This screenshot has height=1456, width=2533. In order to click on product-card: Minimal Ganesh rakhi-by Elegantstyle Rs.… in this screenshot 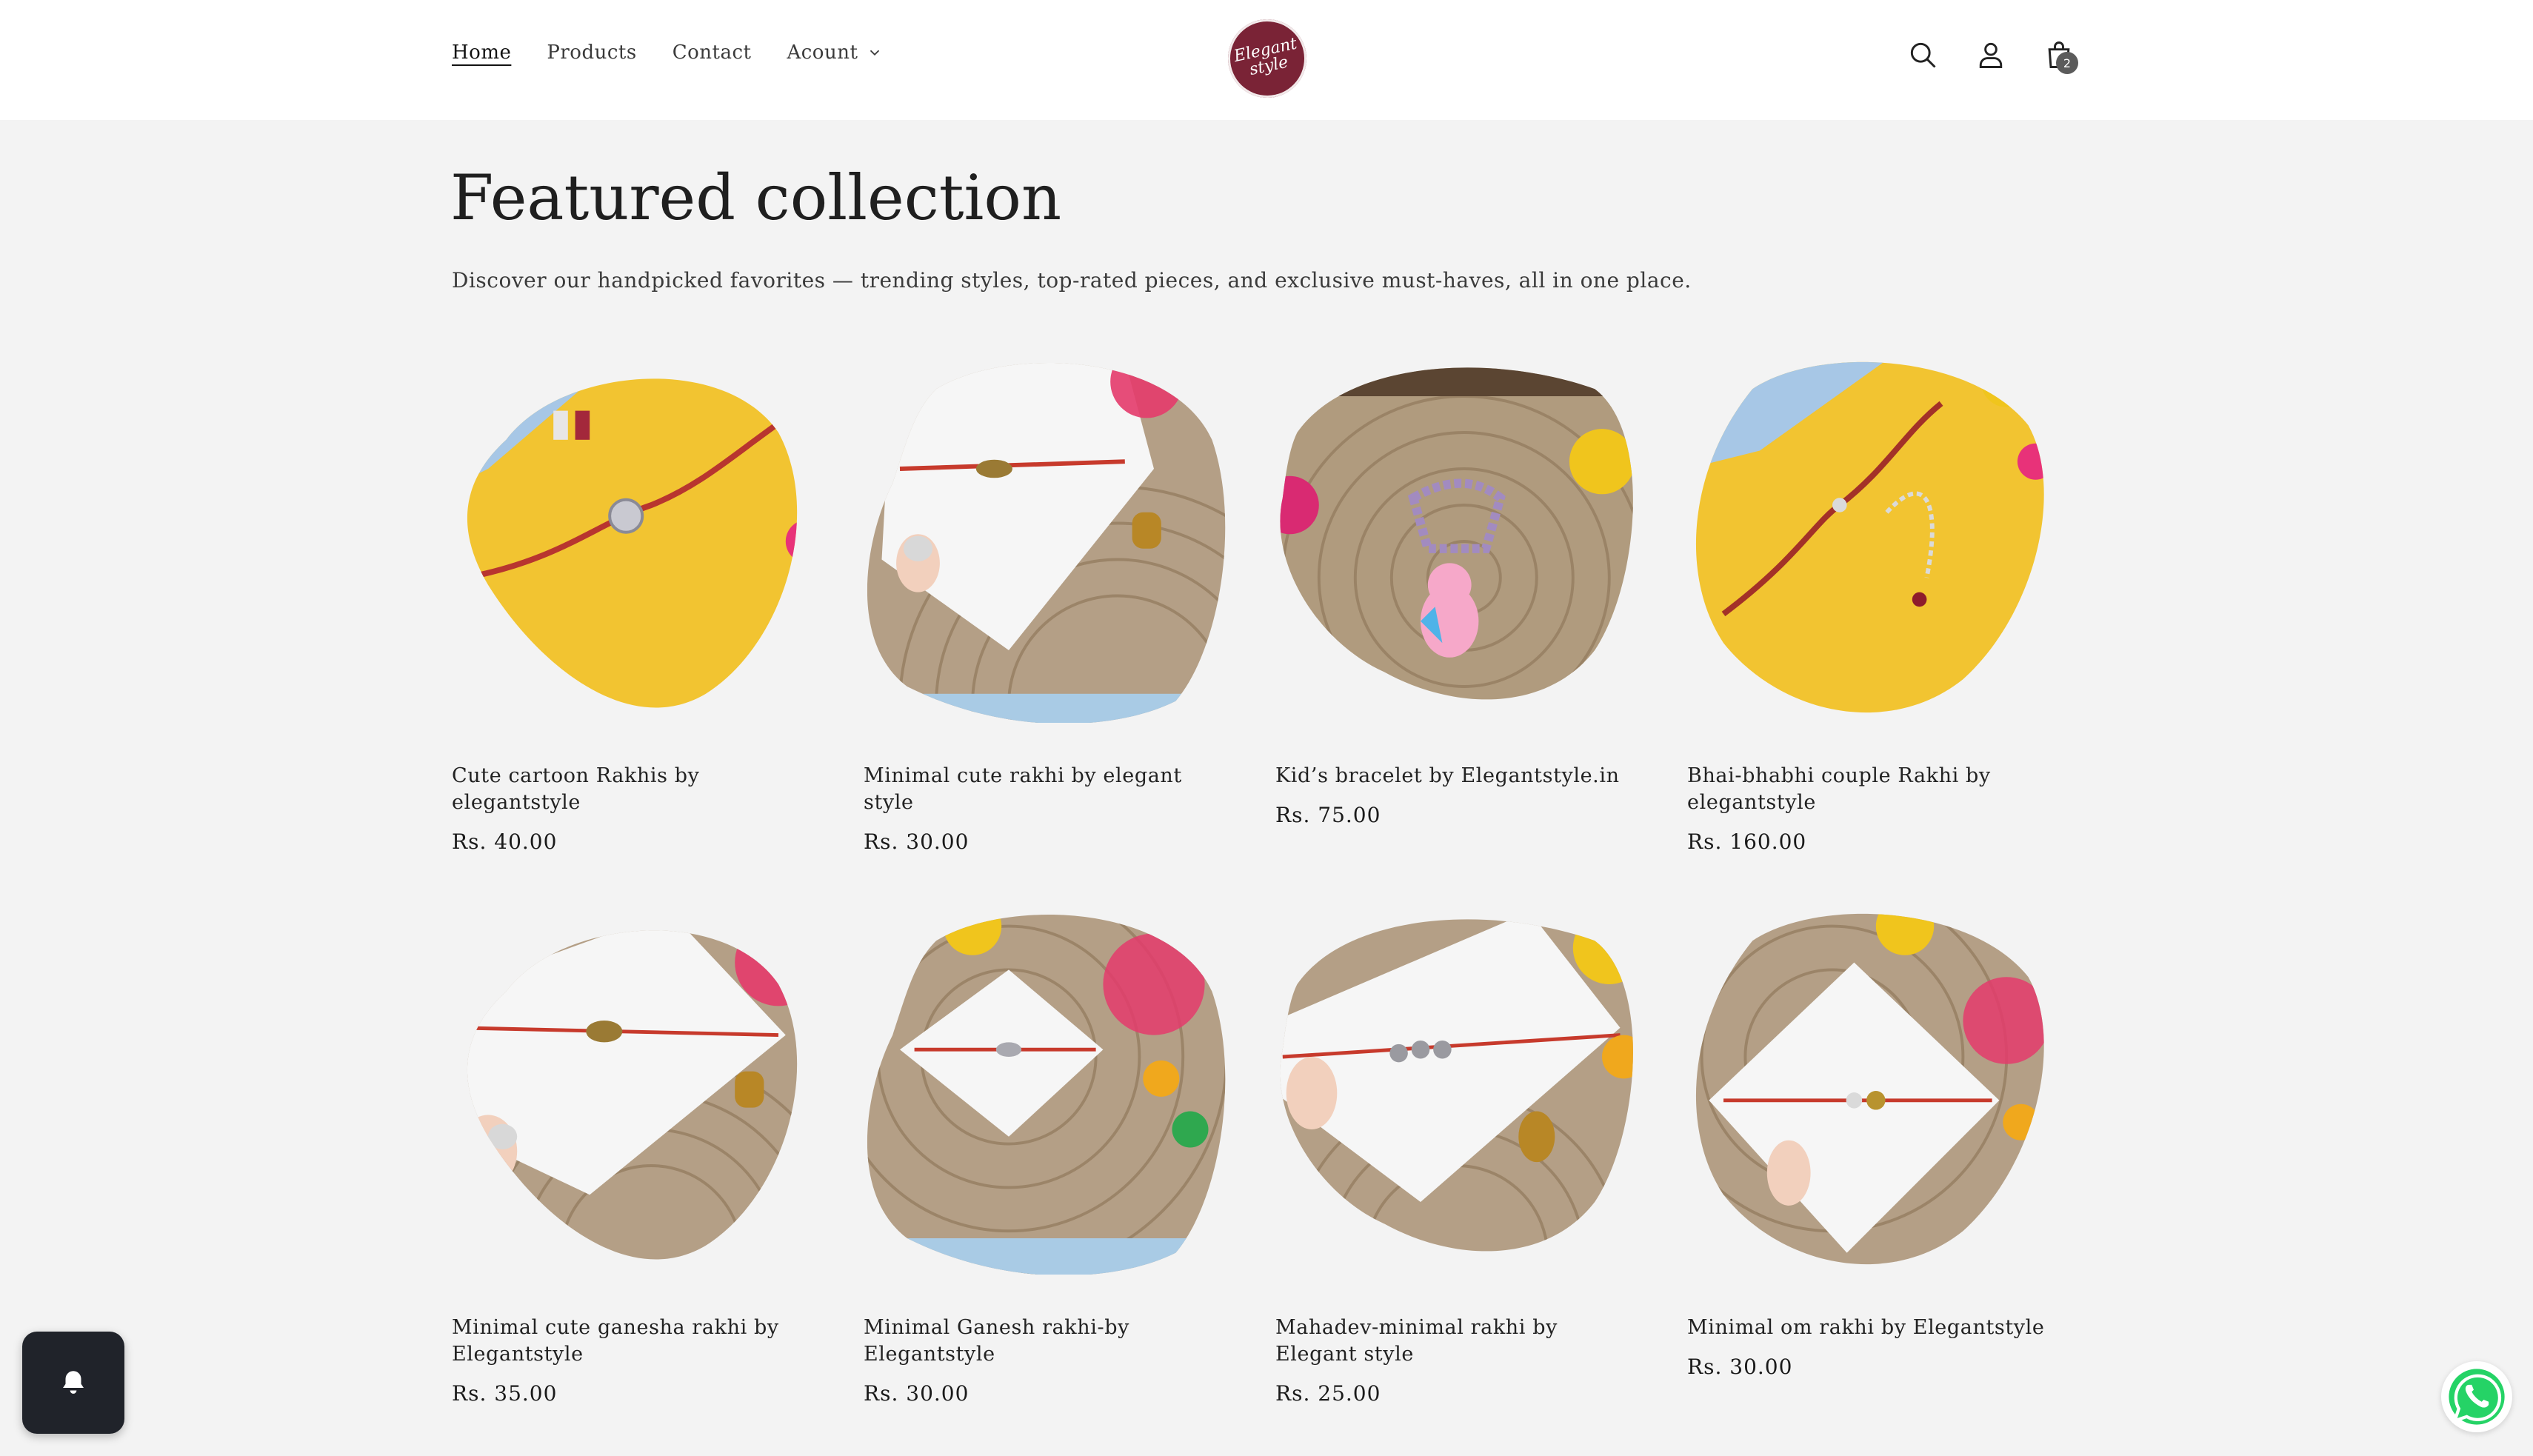, I will do `click(1049, 1159)`.